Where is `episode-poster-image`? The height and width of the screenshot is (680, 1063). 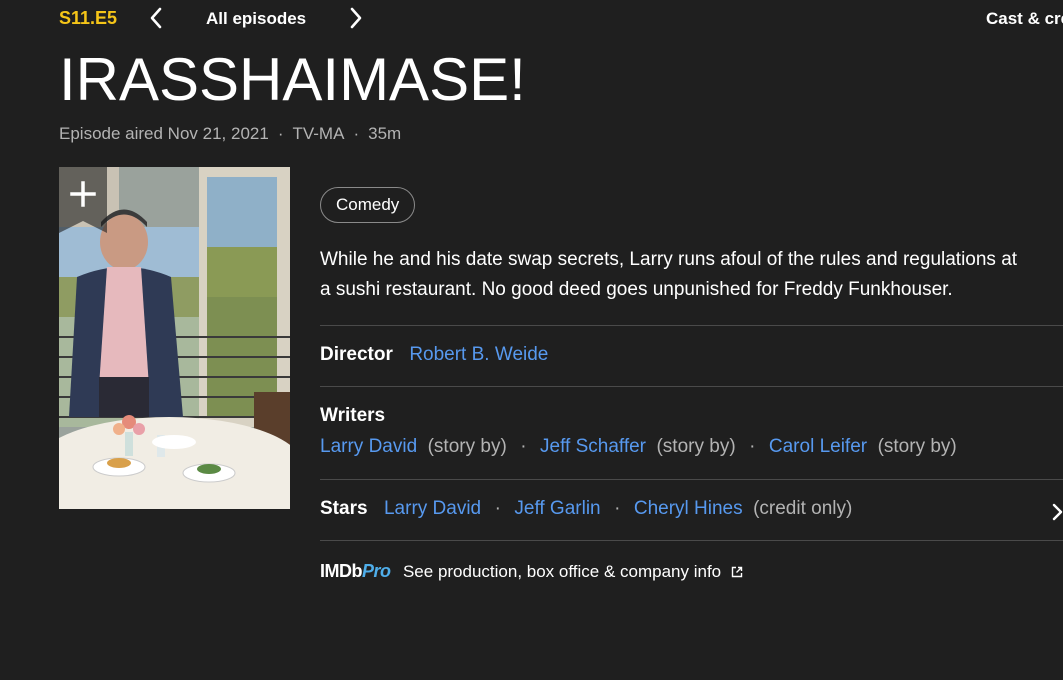 episode-poster-image is located at coordinates (174, 338).